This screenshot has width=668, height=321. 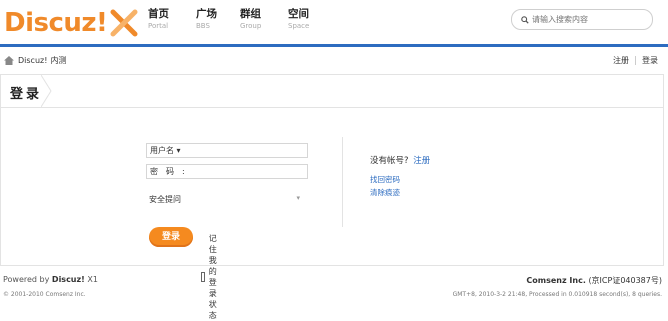 What do you see at coordinates (44, 294) in the screenshot?
I see `copyright: © 2001-2010 Comsenz Inc.` at bounding box center [44, 294].